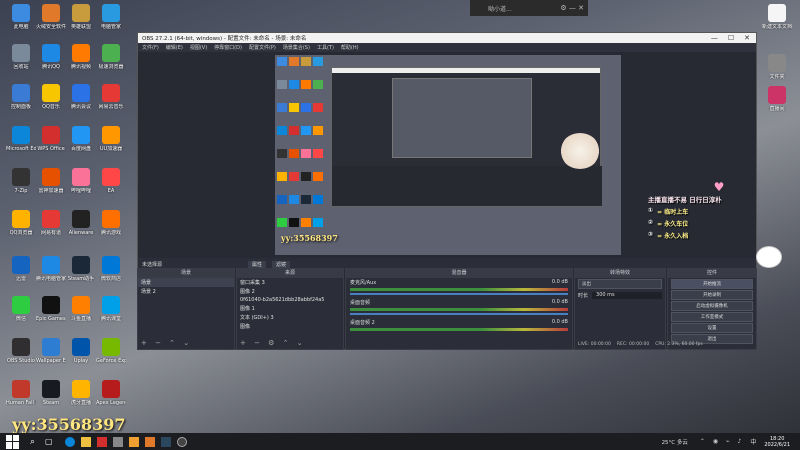 The image size is (800, 450). What do you see at coordinates (777, 99) in the screenshot?
I see `desktop-icon: 直播间` at bounding box center [777, 99].